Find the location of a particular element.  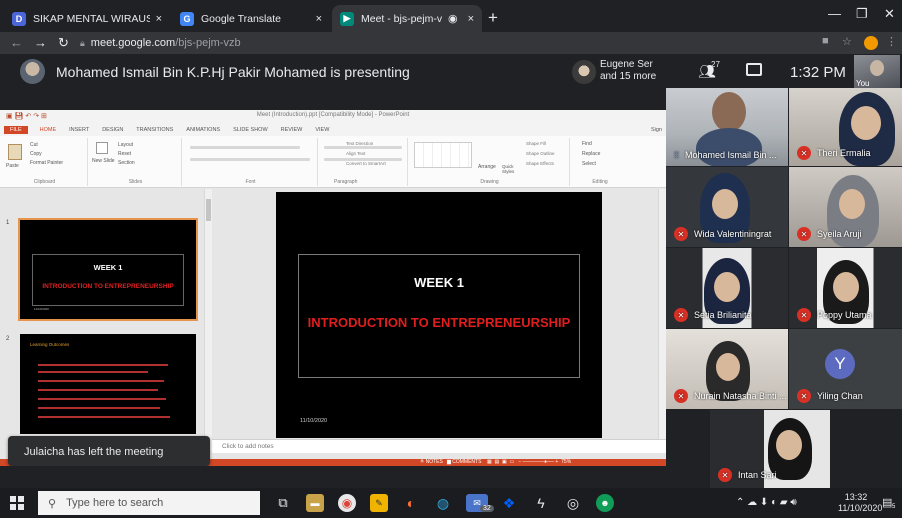

translate-favicon-icon: G is located at coordinates (187, 18).